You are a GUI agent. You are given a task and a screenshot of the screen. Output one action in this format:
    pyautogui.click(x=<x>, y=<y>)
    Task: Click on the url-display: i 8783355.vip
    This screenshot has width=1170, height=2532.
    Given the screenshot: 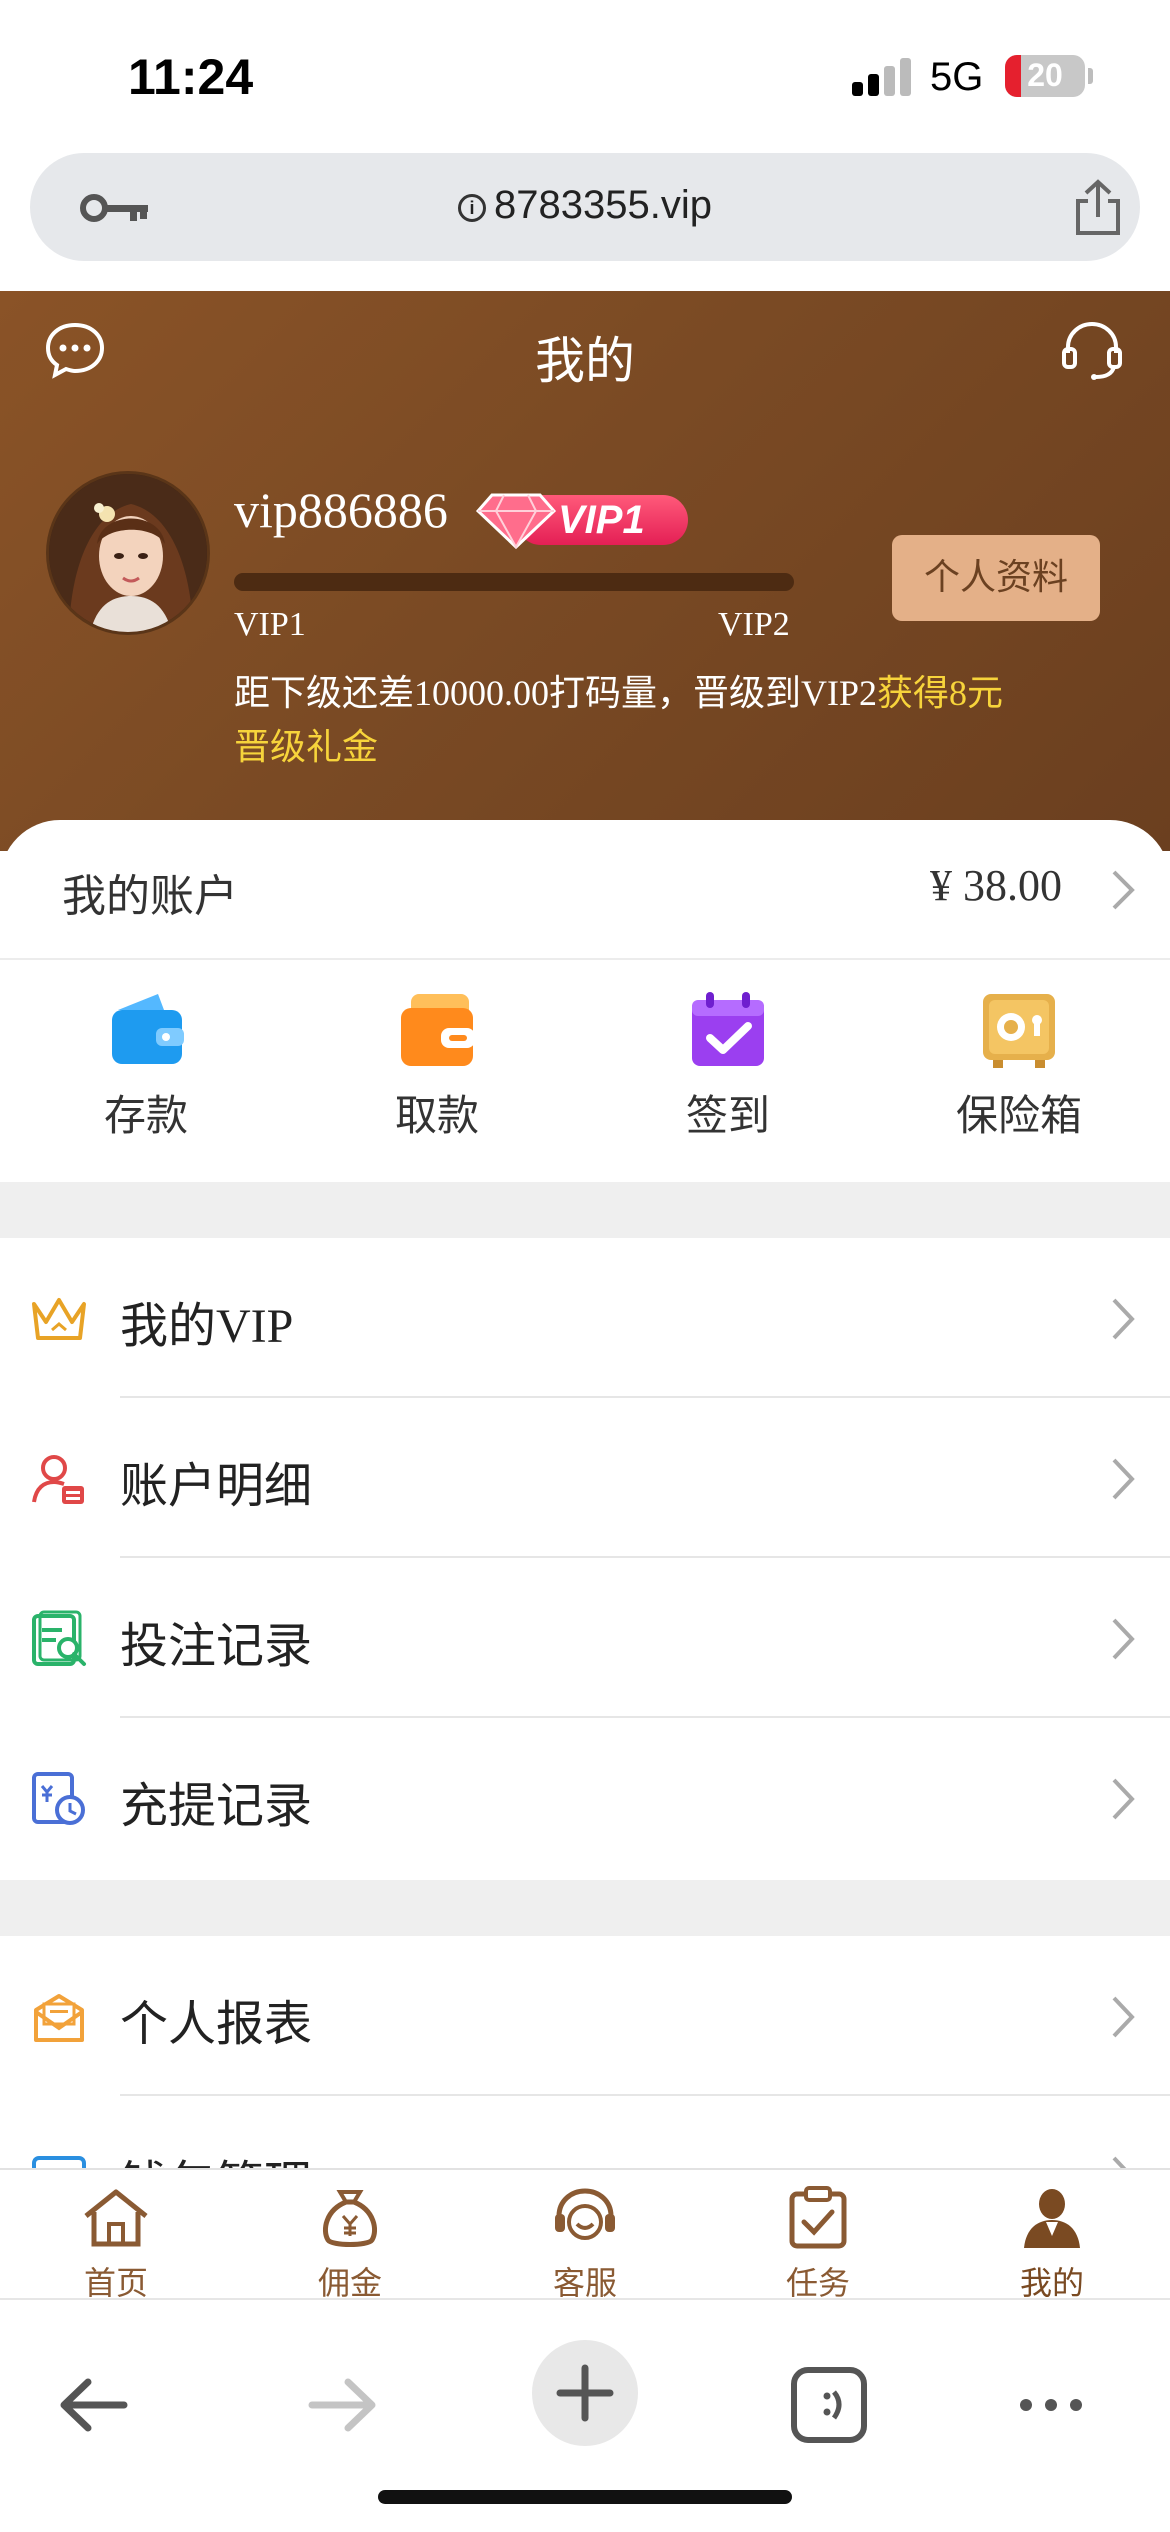 What is the action you would take?
    pyautogui.click(x=585, y=205)
    